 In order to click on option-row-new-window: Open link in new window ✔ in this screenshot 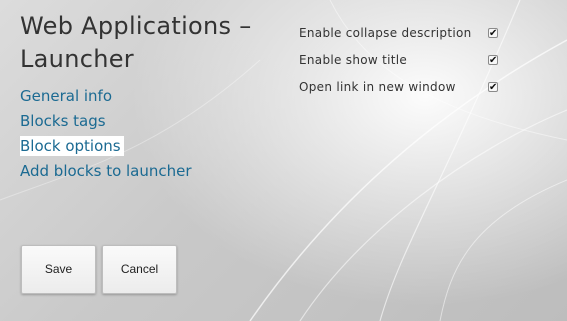, I will do `click(405, 91)`.